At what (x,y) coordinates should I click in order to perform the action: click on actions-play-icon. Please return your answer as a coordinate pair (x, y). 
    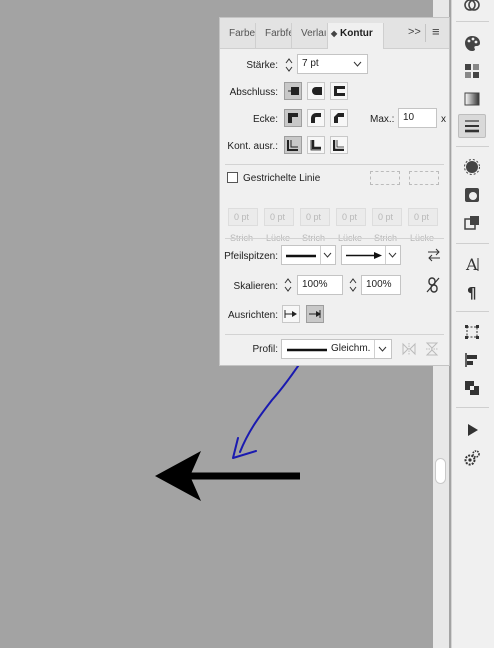
    Looking at the image, I should click on (472, 430).